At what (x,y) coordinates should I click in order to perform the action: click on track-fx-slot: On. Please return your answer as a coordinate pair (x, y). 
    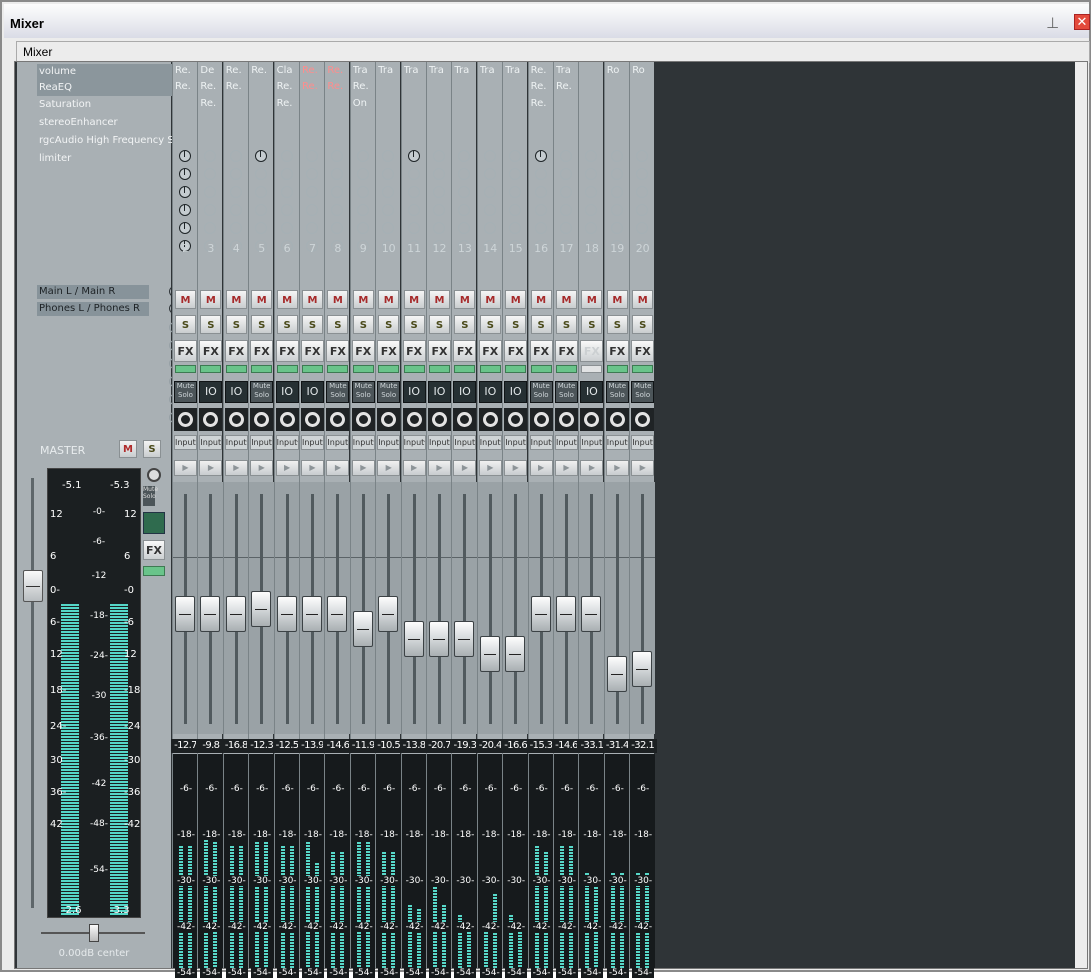
    Looking at the image, I should click on (364, 104).